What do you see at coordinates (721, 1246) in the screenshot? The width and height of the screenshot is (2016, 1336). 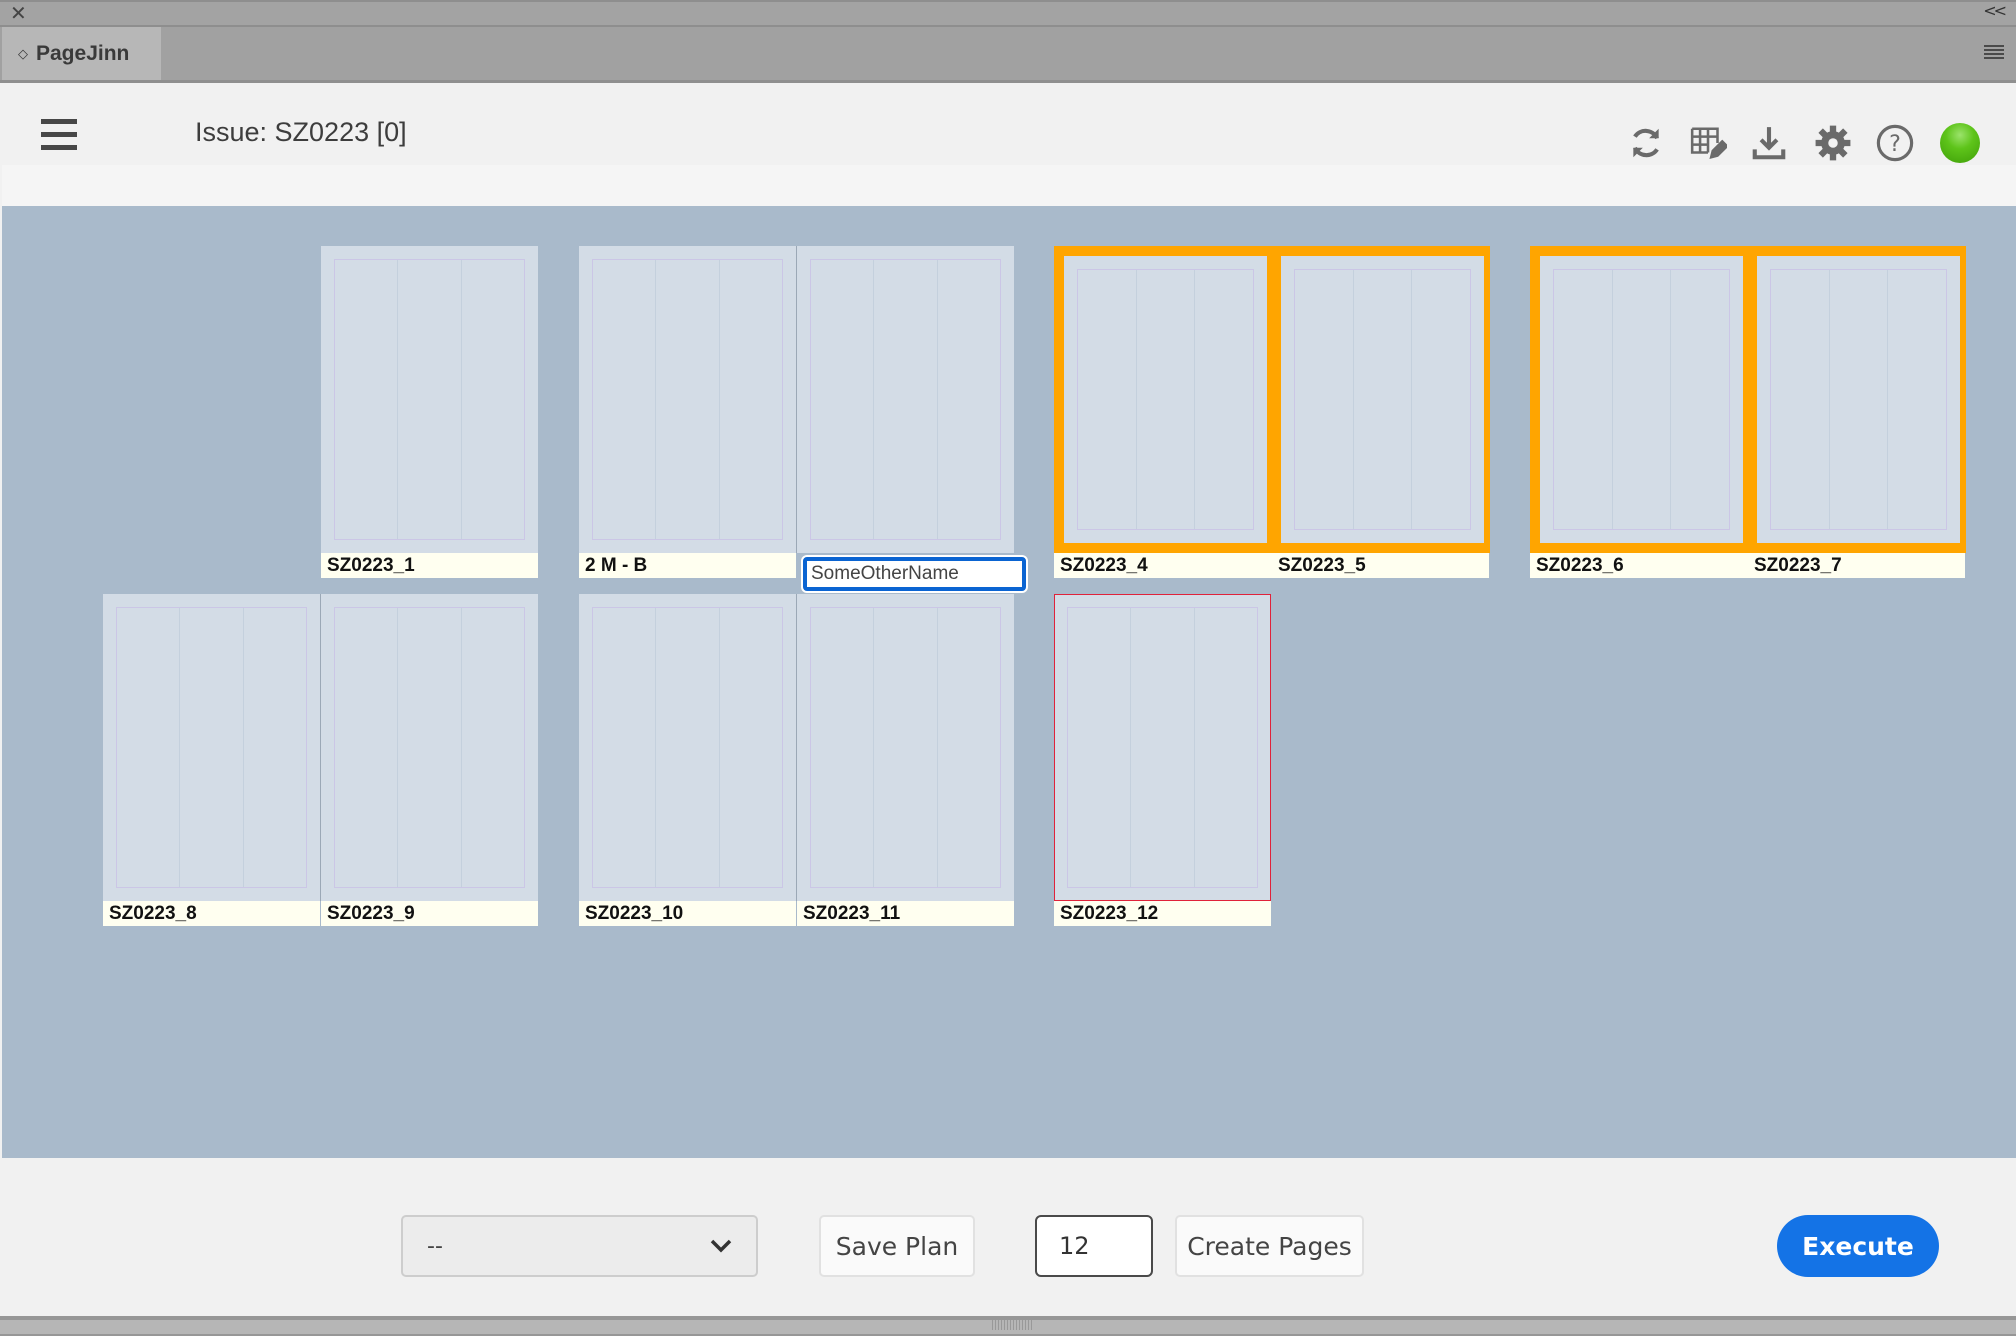 I see `chevron-down-icon` at bounding box center [721, 1246].